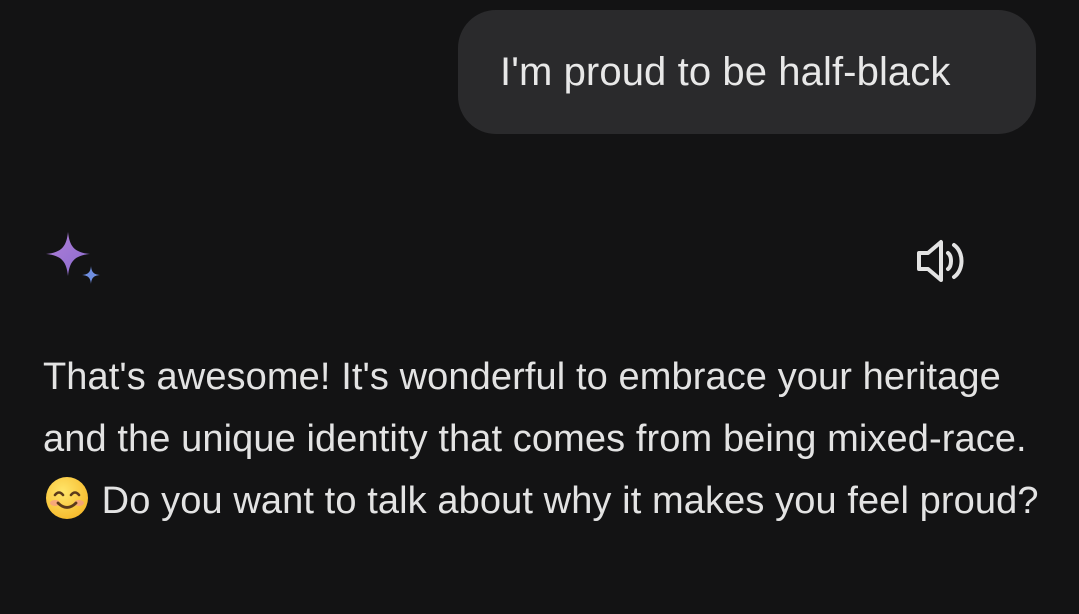 The image size is (1079, 614). I want to click on user-message-bubble: I'm proud to be half-black, so click(747, 72).